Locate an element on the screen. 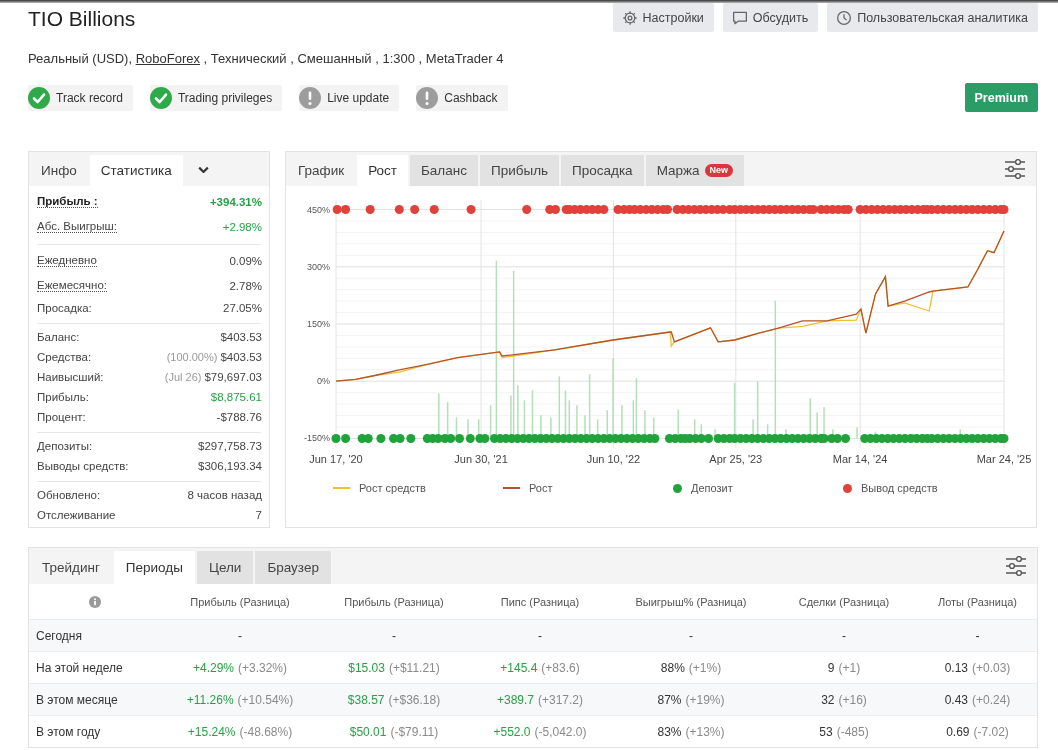  cell-value: +145.4 is located at coordinates (519, 667).